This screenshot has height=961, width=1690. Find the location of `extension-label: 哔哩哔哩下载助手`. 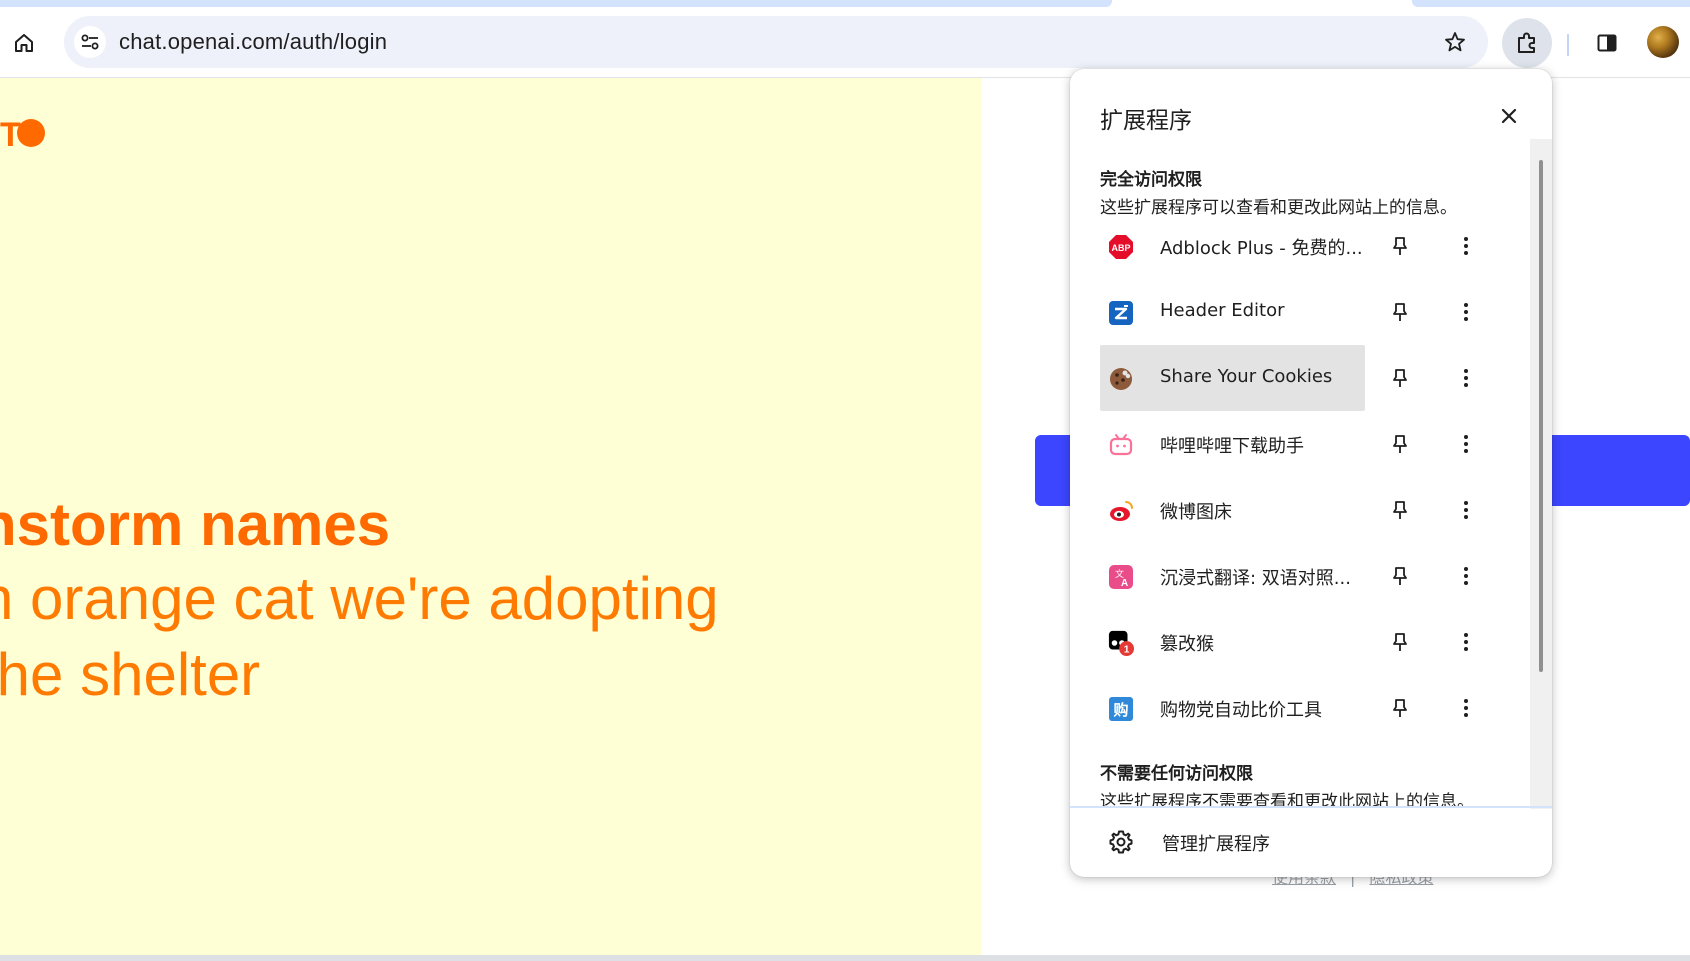

extension-label: 哔哩哔哩下载助手 is located at coordinates (1232, 446).